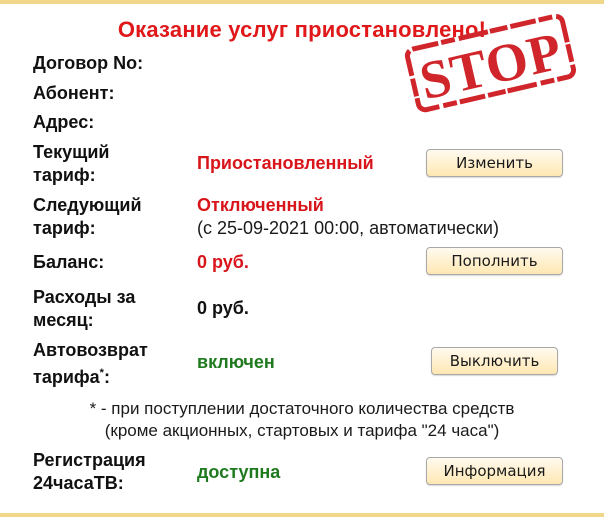 The width and height of the screenshot is (604, 517). What do you see at coordinates (90, 350) in the screenshot?
I see `autoreturn-label-line1: Автовозврат` at bounding box center [90, 350].